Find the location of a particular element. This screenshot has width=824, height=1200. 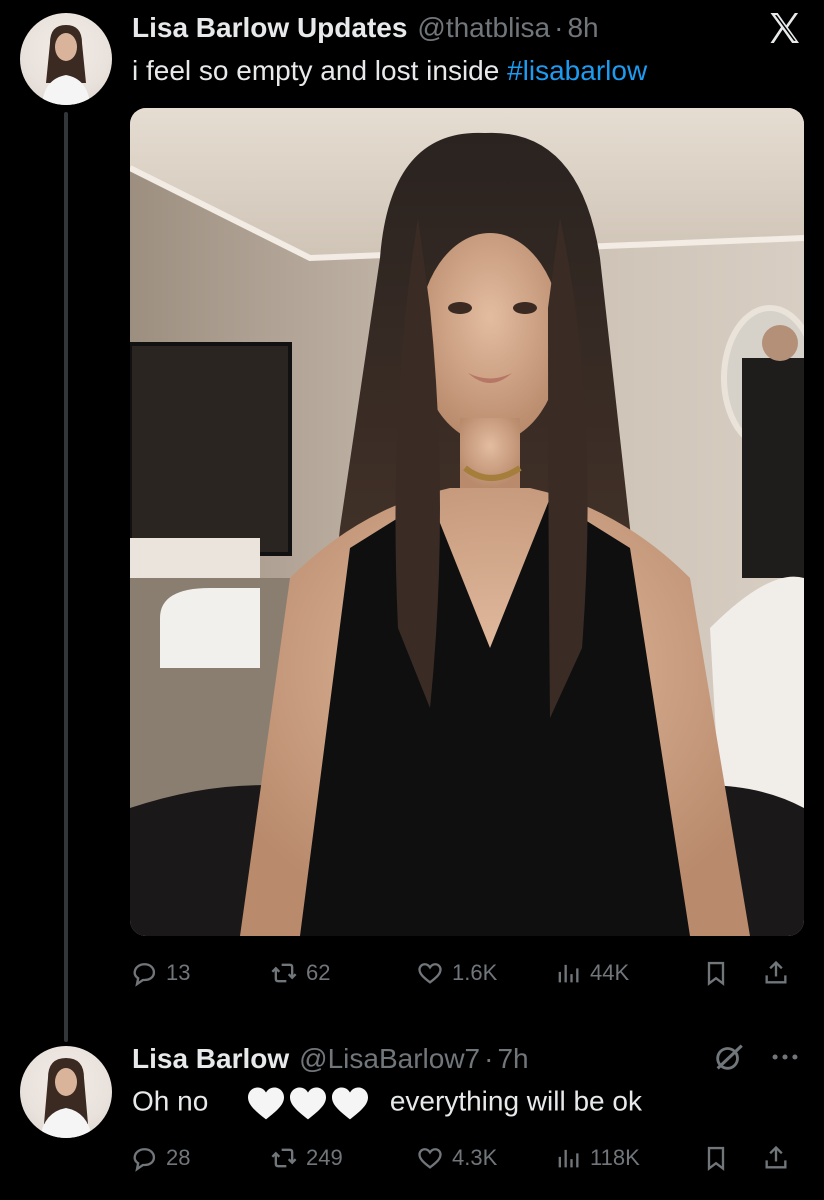

reply-actions: 28 249 4.3K 118K is located at coordinates (467, 1158).